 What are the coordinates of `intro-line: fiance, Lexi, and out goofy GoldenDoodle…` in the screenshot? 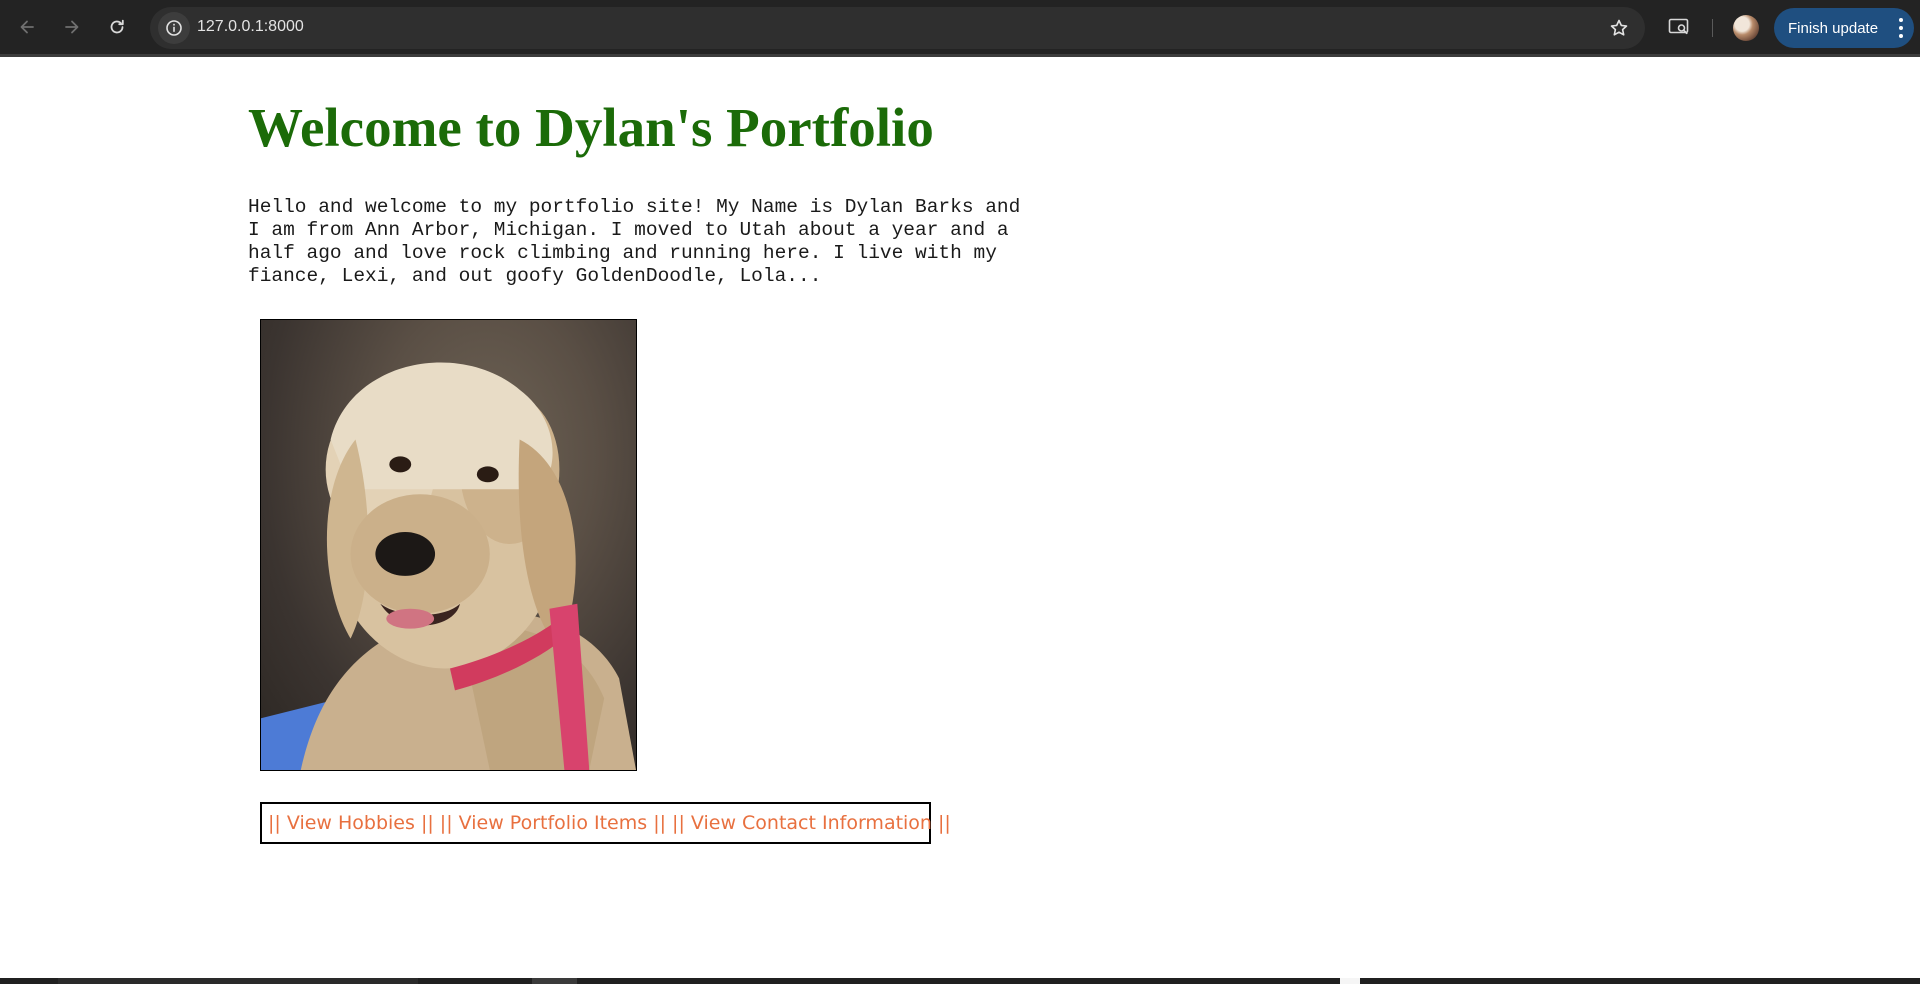 It's located at (535, 276).